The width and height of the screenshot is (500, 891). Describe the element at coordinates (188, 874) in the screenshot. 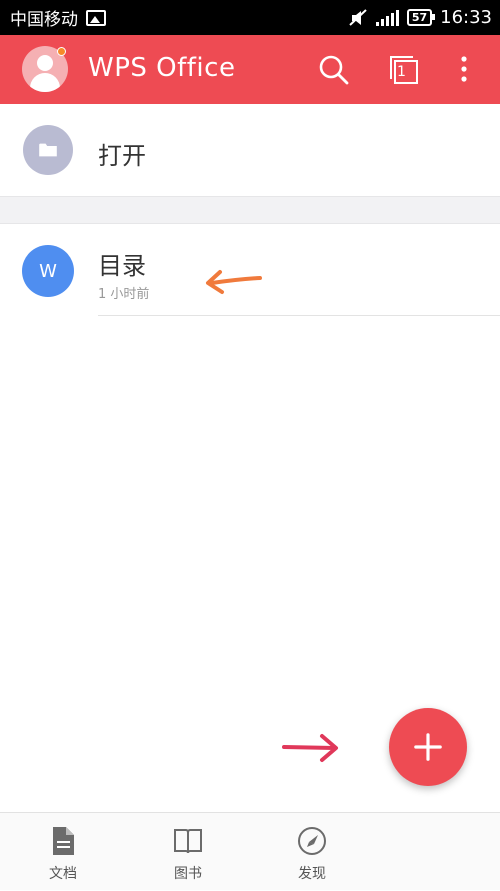

I see `nav-label-books: 图书` at that location.